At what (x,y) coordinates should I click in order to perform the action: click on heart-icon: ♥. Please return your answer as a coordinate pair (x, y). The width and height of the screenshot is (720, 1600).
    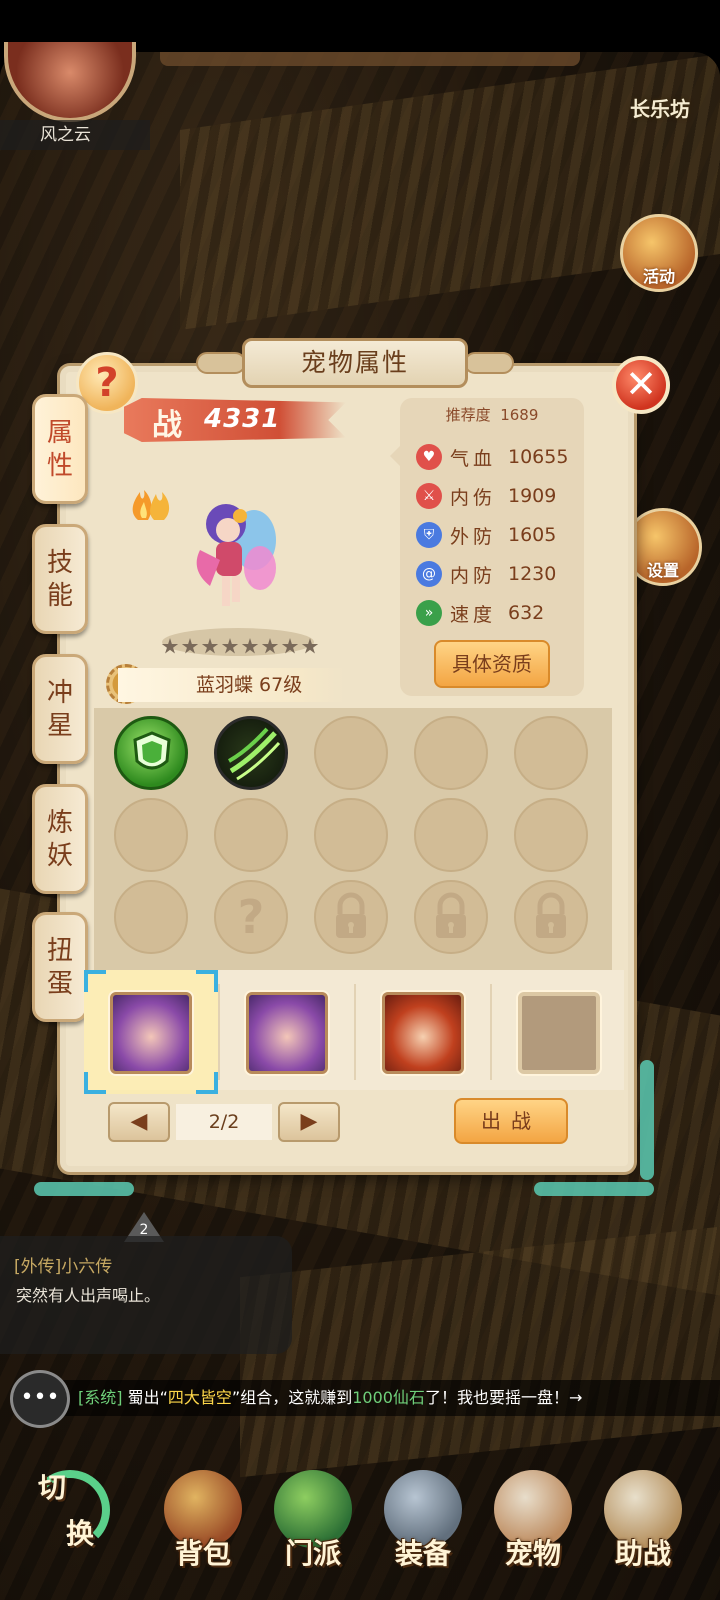
    Looking at the image, I should click on (429, 457).